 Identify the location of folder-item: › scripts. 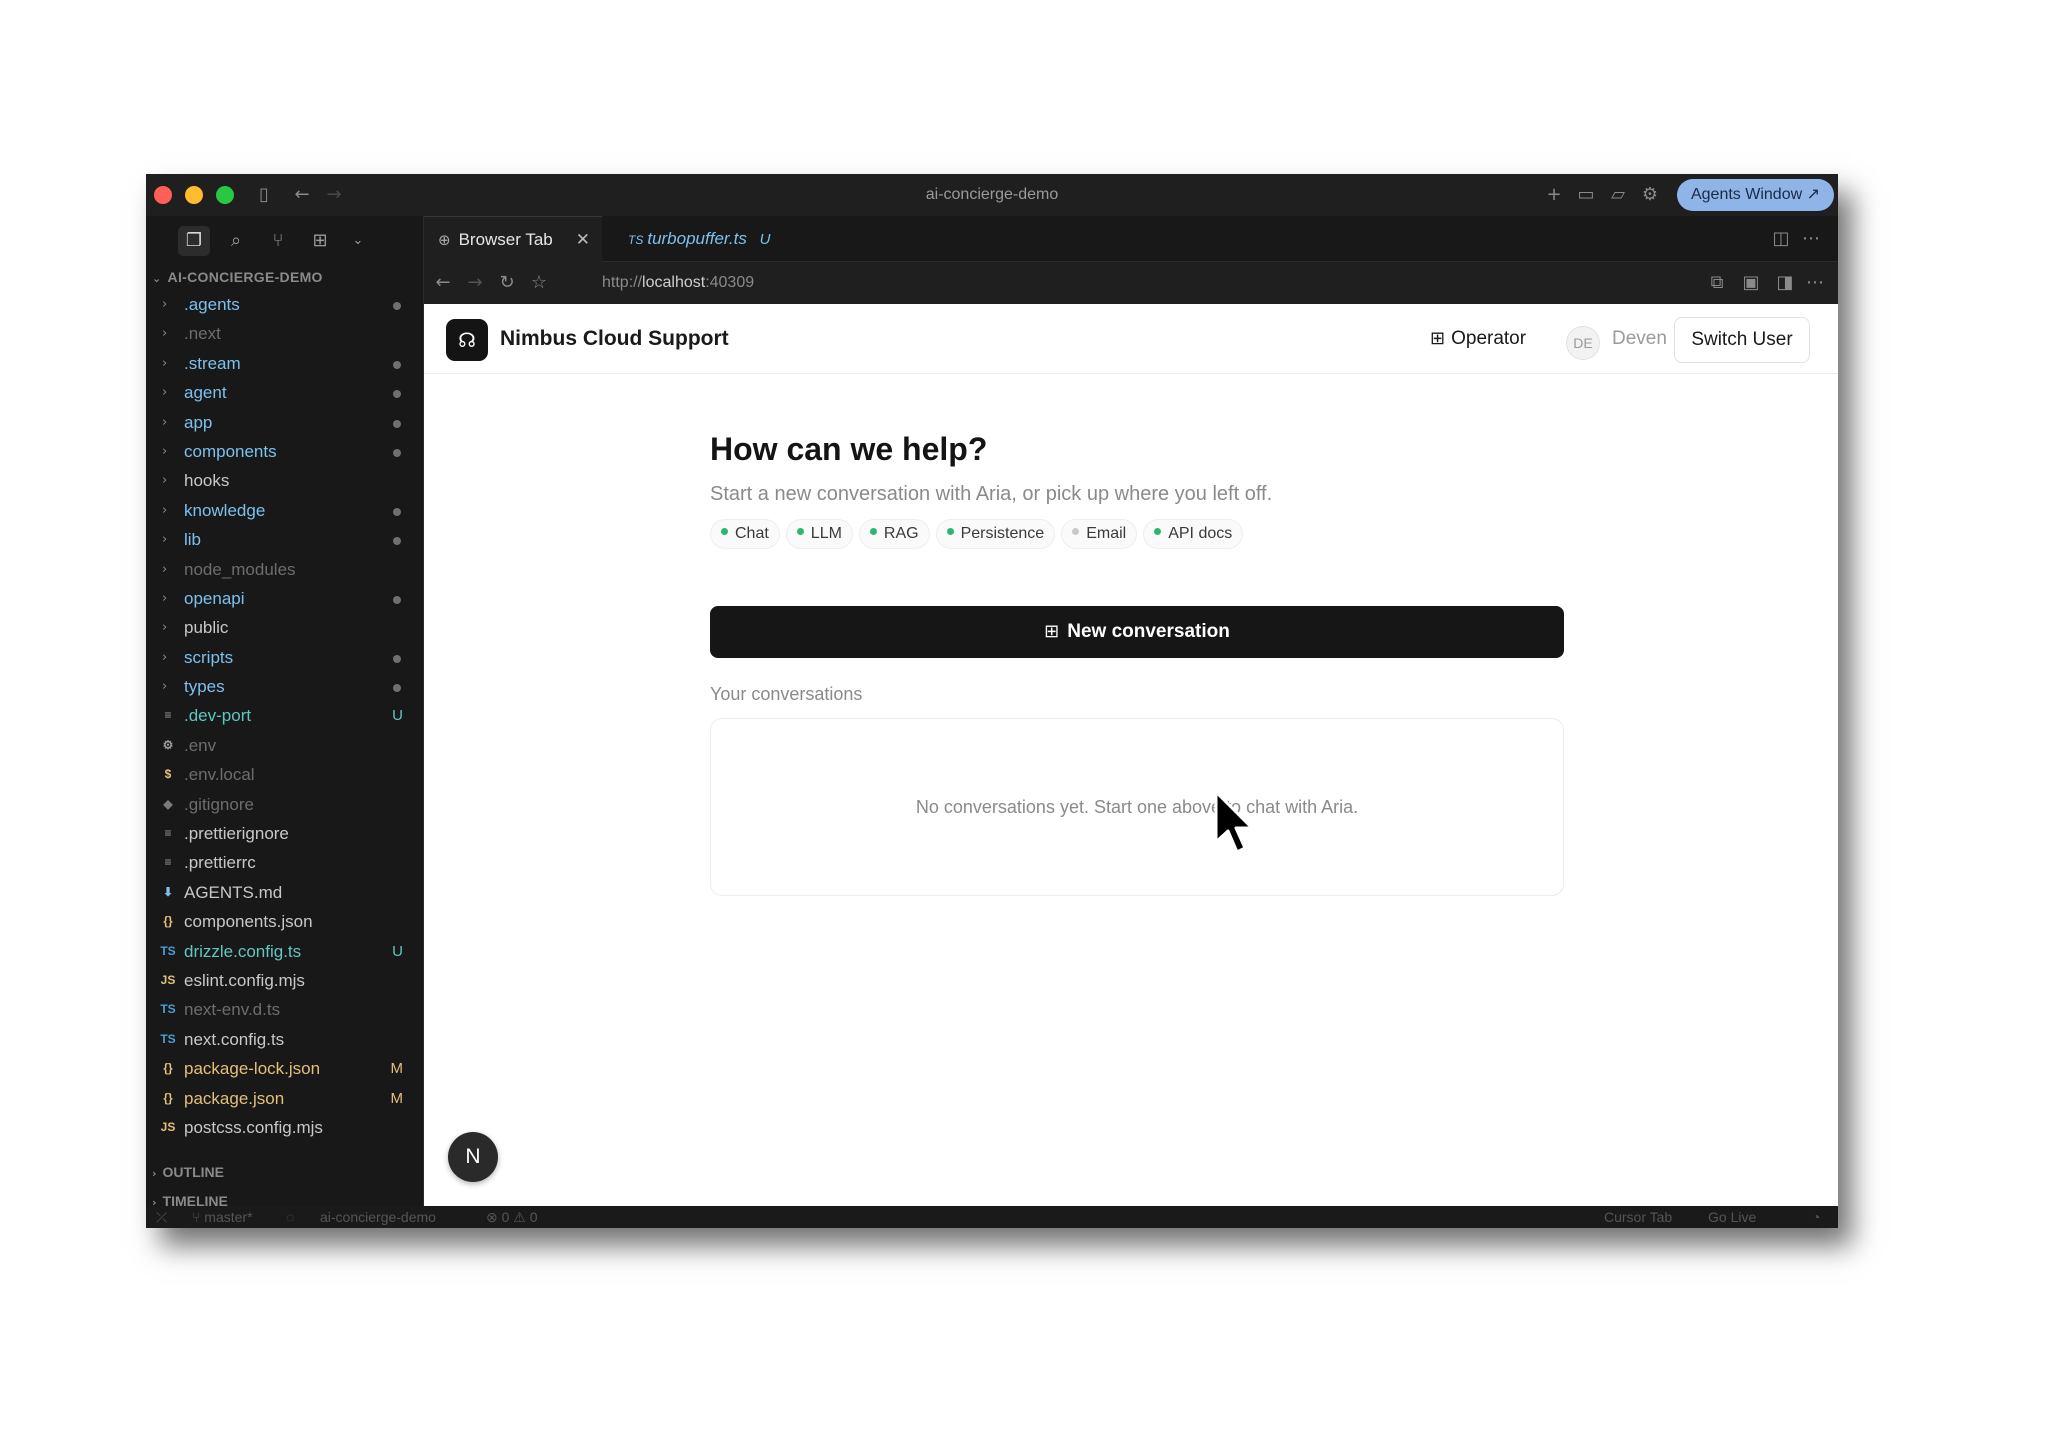
(284, 657).